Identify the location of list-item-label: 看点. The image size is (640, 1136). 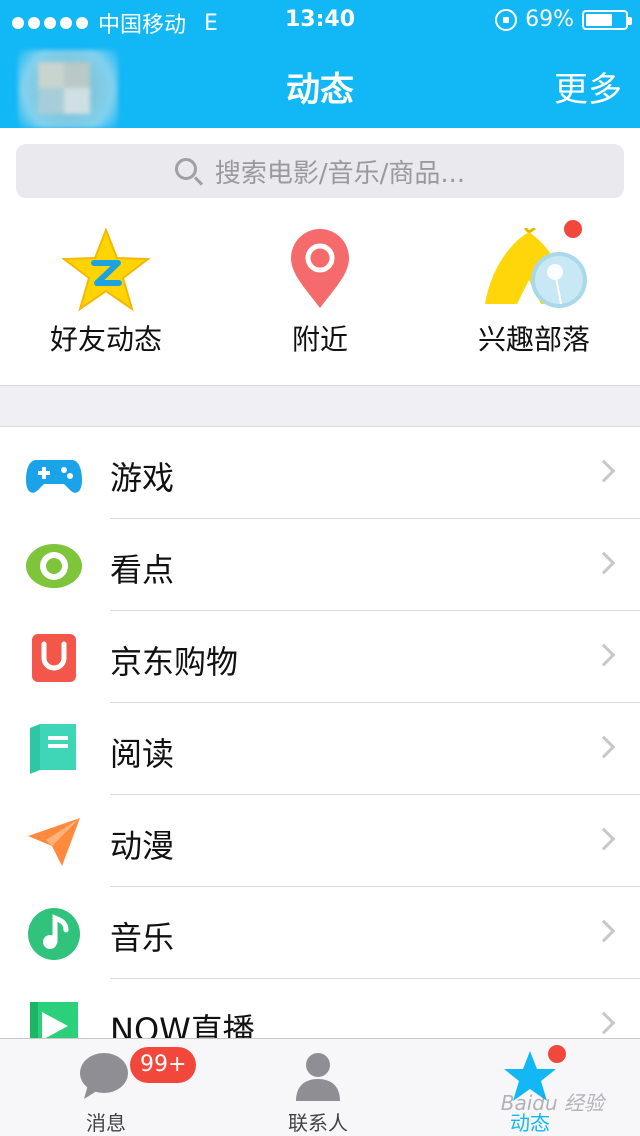
(142, 570).